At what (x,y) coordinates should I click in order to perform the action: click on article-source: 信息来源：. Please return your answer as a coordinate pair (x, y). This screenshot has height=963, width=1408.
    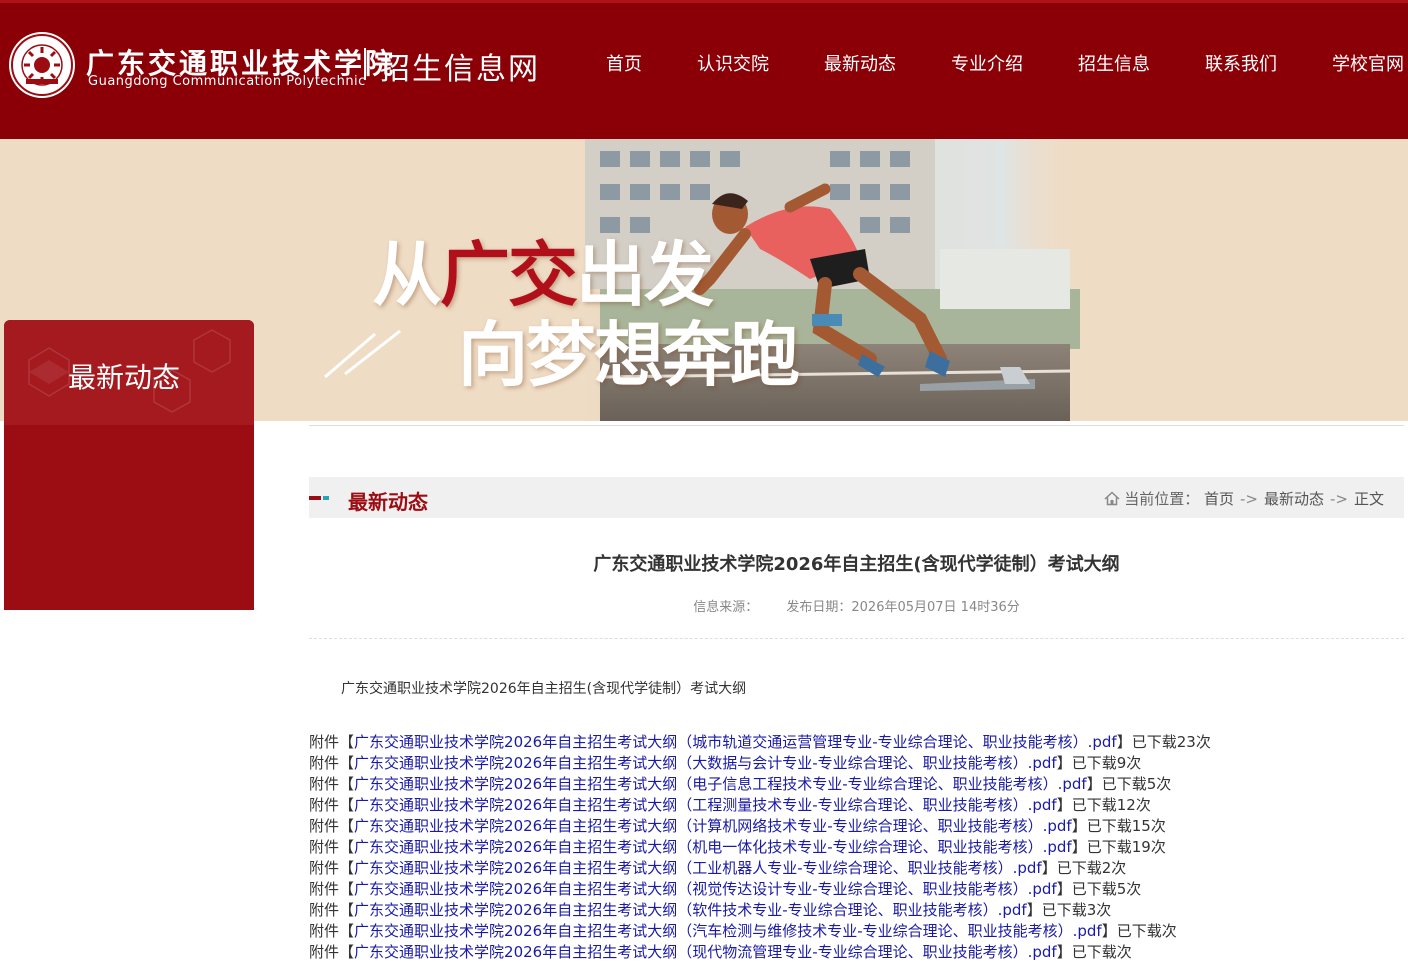
    Looking at the image, I should click on (726, 607).